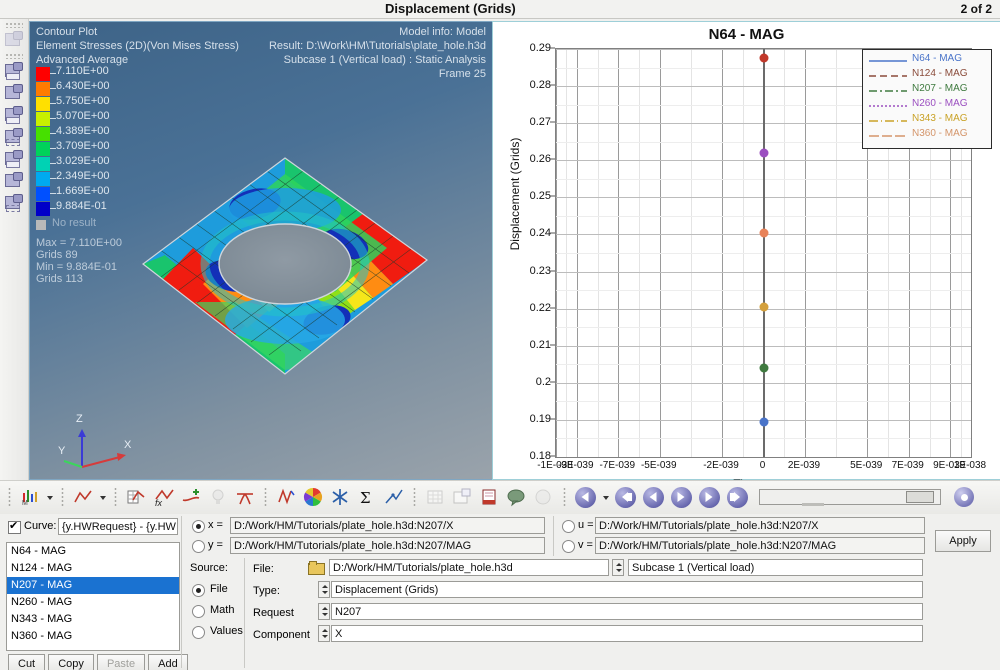 The height and width of the screenshot is (670, 1000). What do you see at coordinates (927, 91) in the screenshot?
I see `legend-item: N207 - MAG` at bounding box center [927, 91].